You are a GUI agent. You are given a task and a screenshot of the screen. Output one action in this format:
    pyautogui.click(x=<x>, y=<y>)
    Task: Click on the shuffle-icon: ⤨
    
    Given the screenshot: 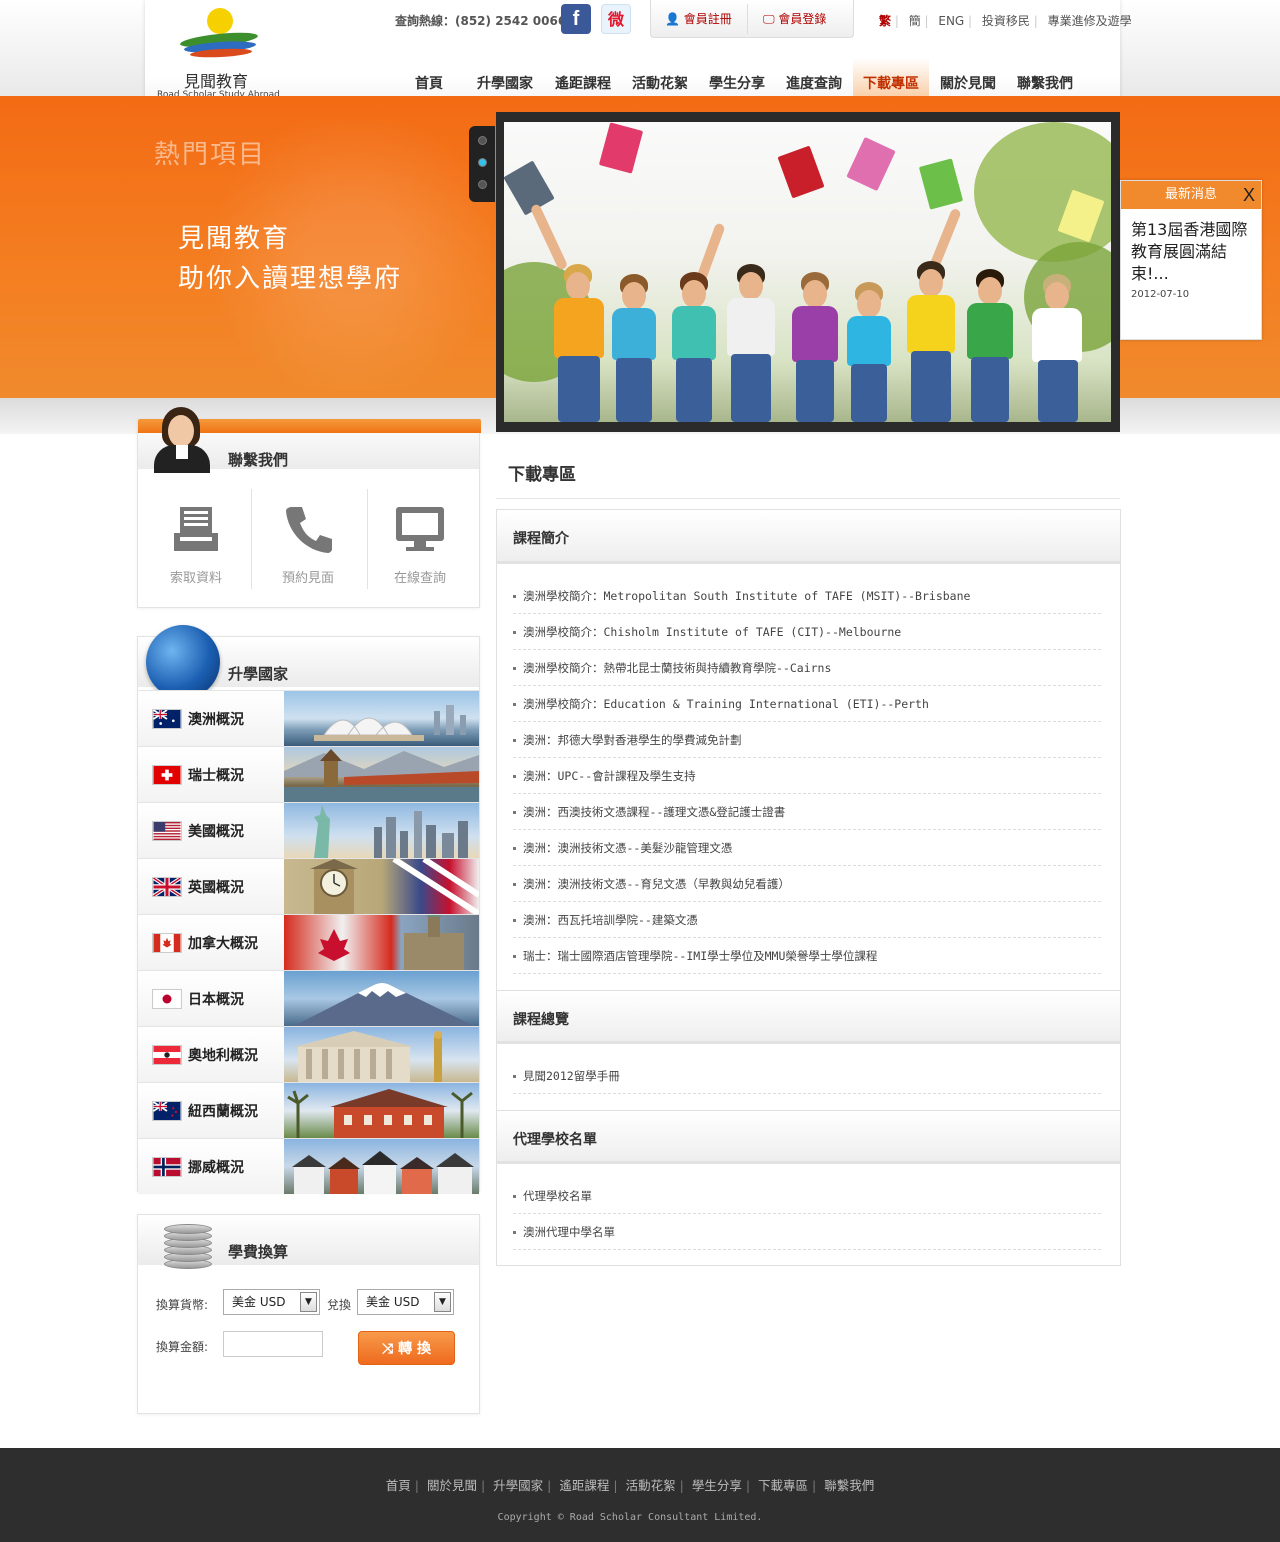 What is the action you would take?
    pyautogui.click(x=388, y=1349)
    